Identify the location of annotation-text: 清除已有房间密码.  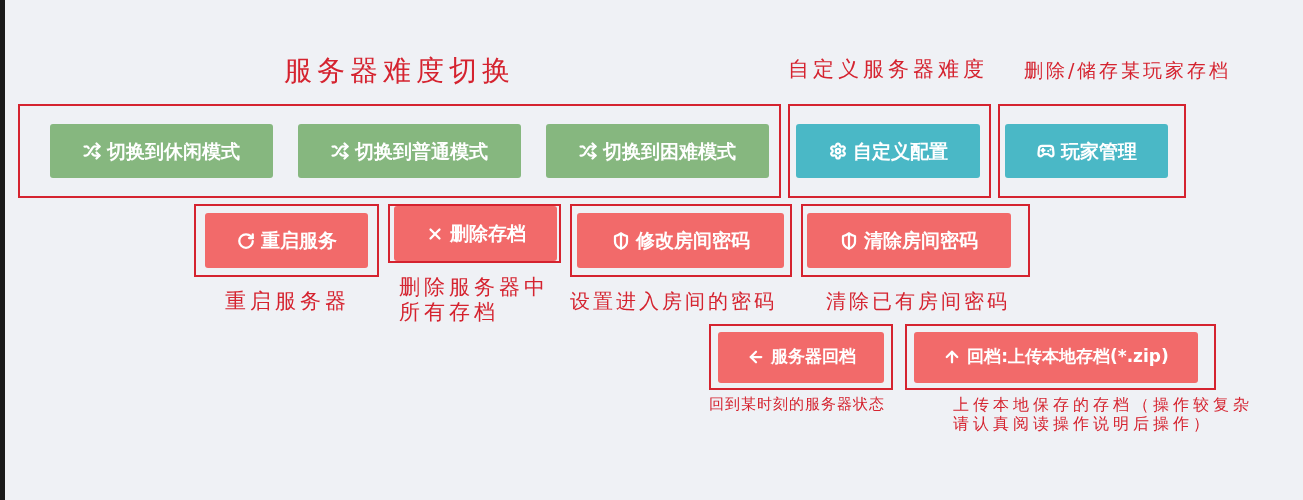
(918, 301).